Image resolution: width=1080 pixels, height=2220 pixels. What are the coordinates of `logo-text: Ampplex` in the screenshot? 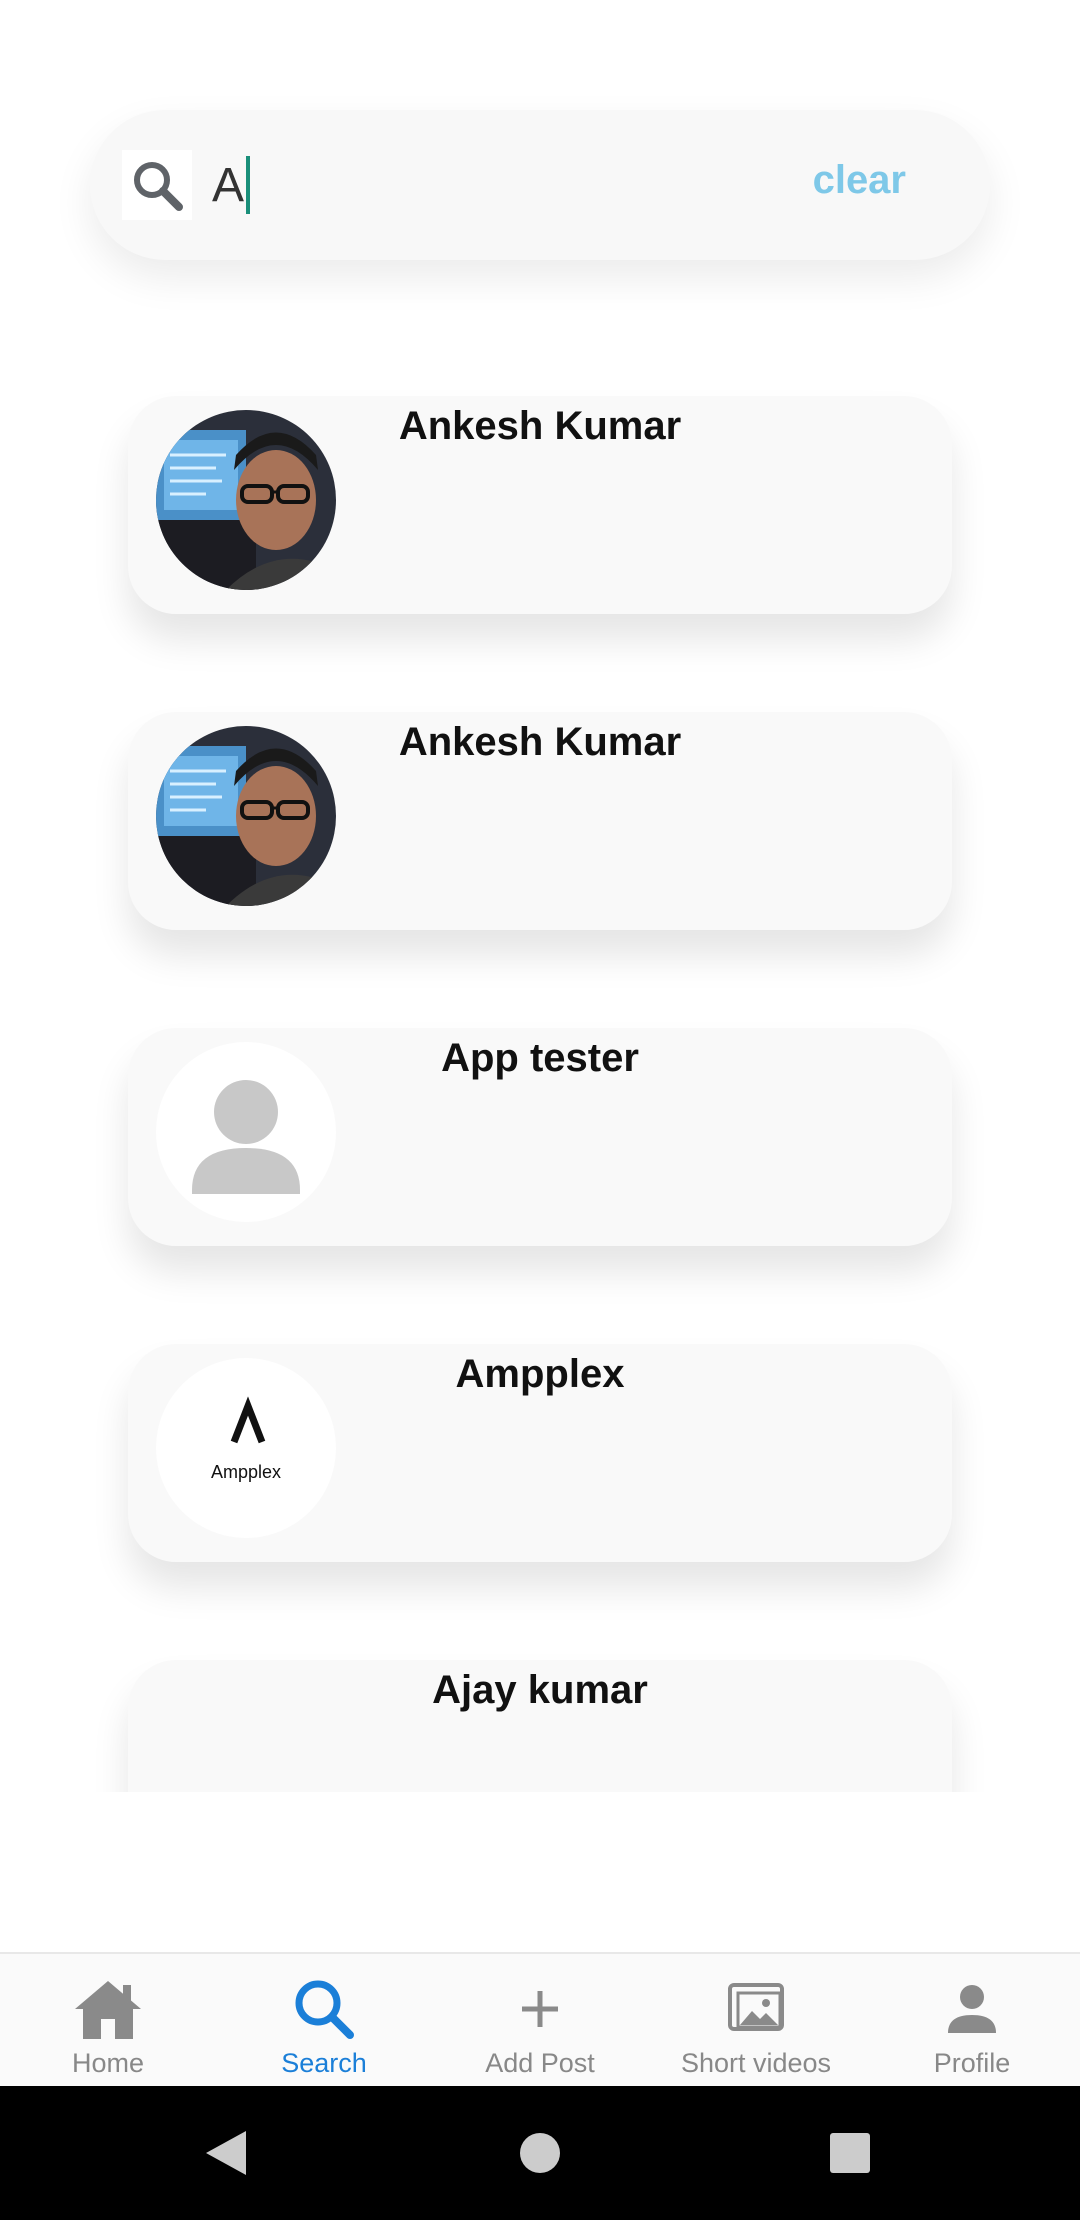 It's located at (246, 1472).